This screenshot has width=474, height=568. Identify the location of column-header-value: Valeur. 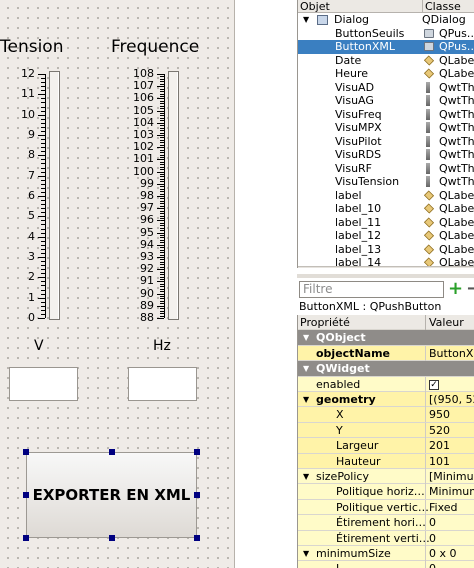
(449, 322).